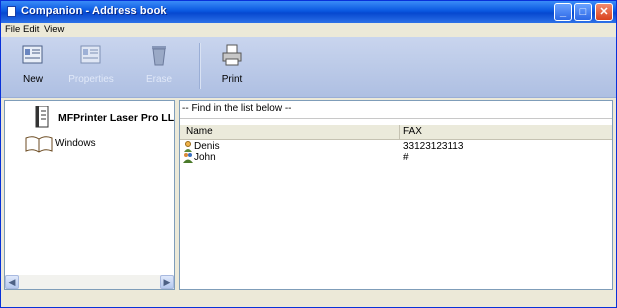 The width and height of the screenshot is (617, 308). I want to click on menu-file: File, so click(12, 29).